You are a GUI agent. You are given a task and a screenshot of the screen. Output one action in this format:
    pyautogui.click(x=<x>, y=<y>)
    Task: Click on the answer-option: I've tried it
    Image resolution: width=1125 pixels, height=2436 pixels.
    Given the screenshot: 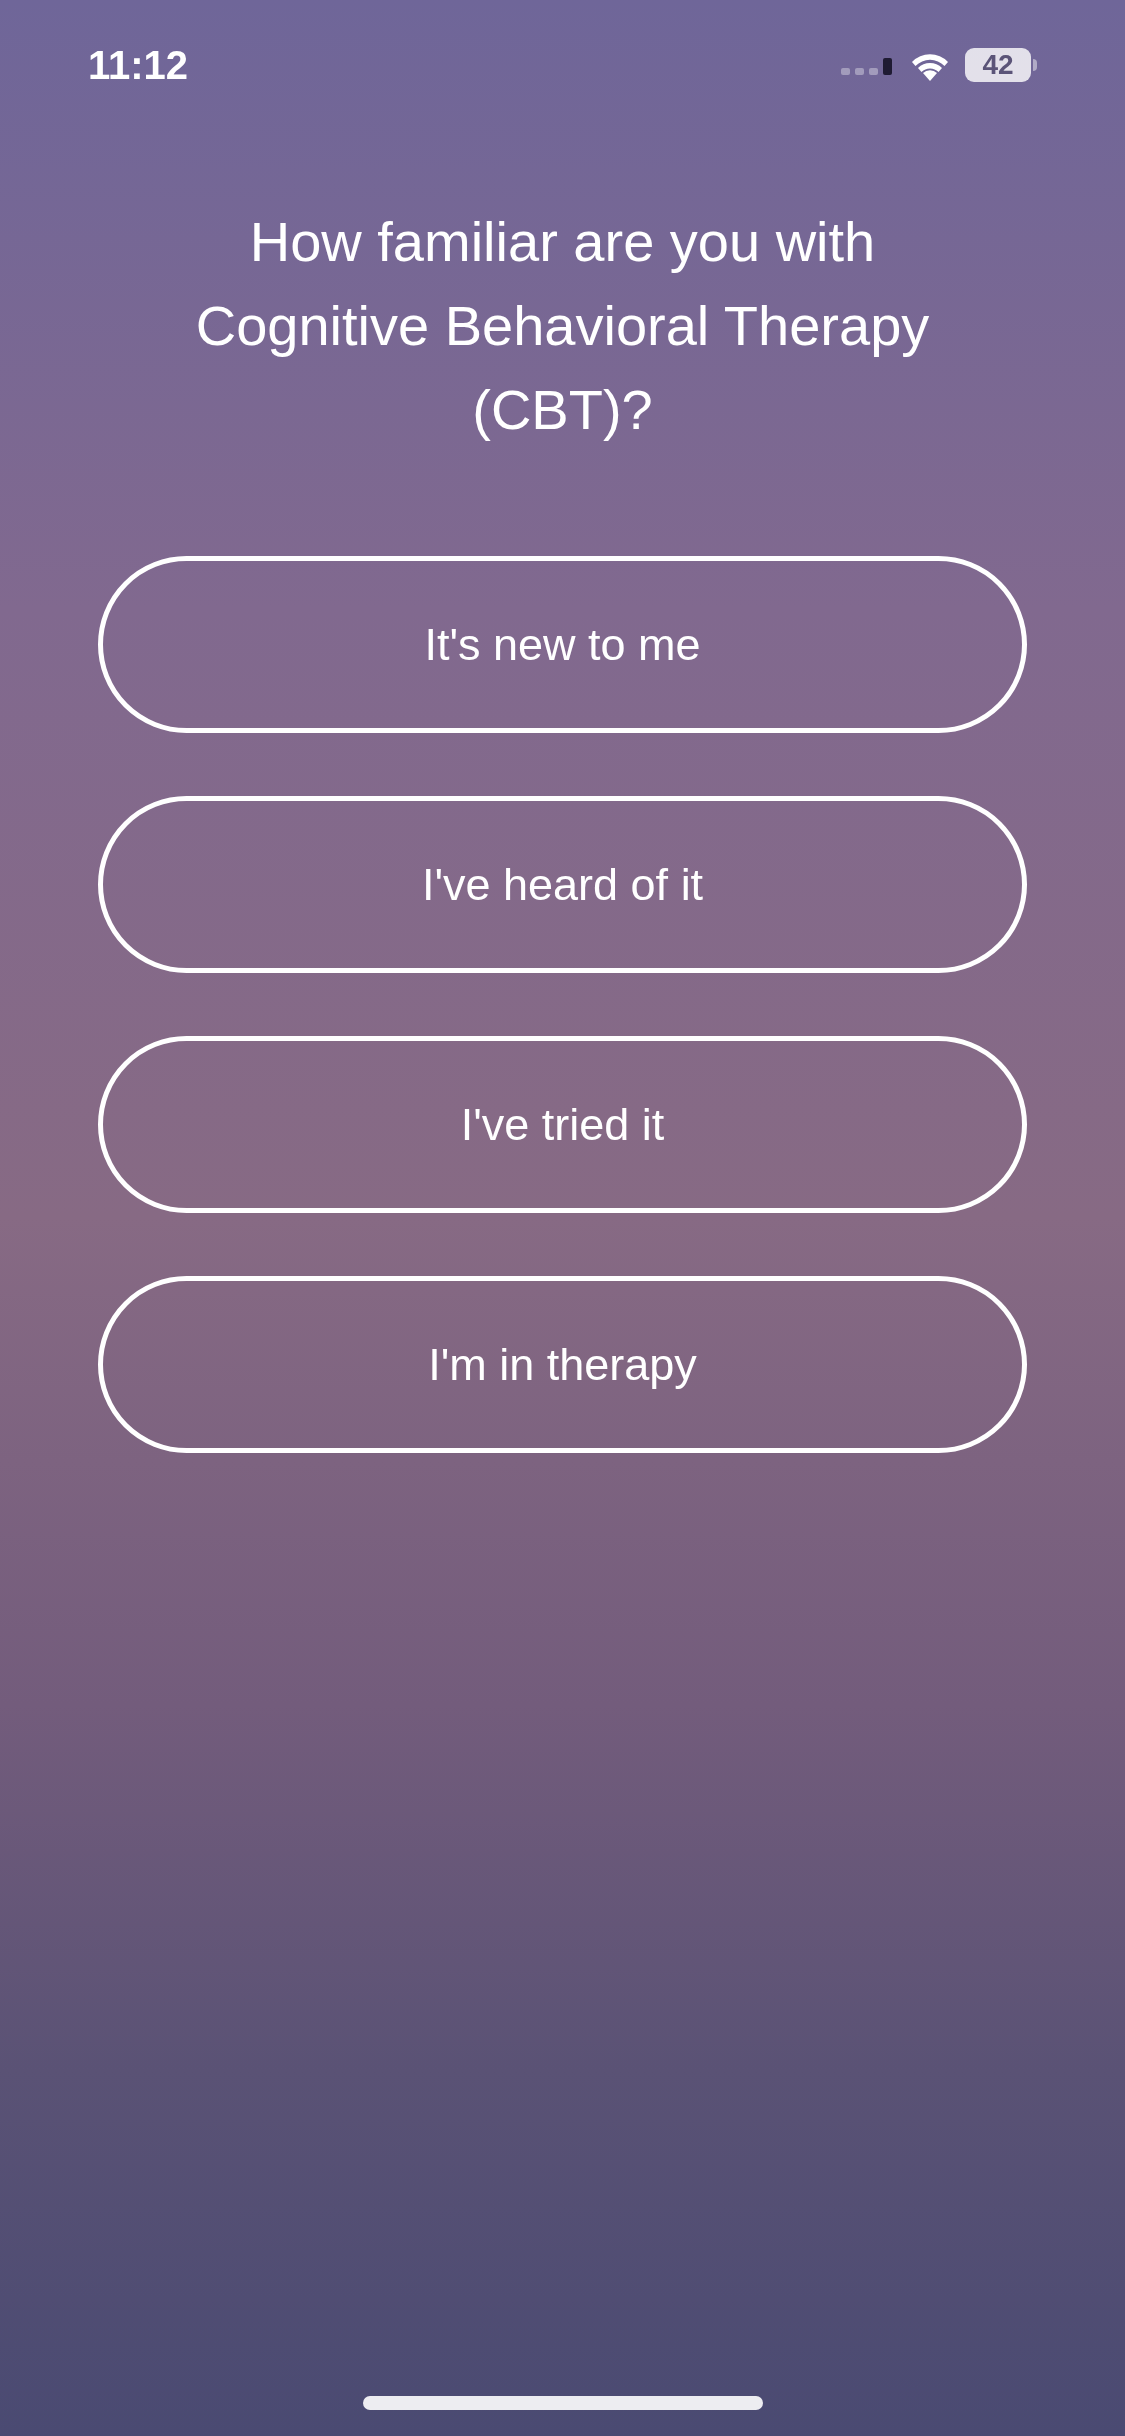 What is the action you would take?
    pyautogui.click(x=562, y=1124)
    